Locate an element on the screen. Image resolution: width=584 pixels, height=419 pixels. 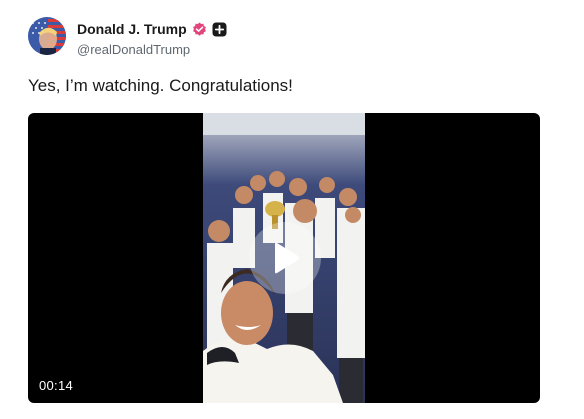
plus-badge-icon is located at coordinates (219, 29).